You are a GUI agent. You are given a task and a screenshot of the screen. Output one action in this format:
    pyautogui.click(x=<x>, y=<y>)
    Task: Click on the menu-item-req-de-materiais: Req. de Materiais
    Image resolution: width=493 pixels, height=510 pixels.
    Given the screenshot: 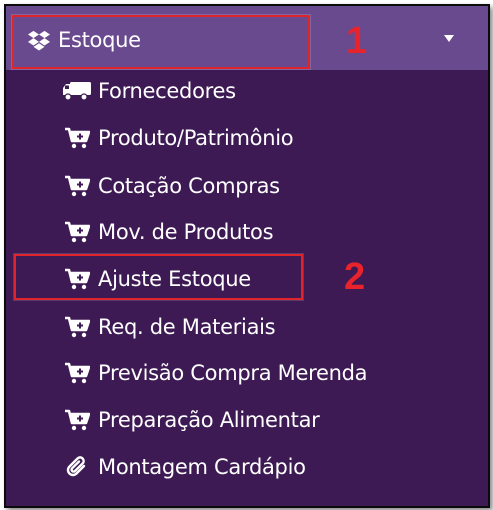 What is the action you would take?
    pyautogui.click(x=169, y=327)
    